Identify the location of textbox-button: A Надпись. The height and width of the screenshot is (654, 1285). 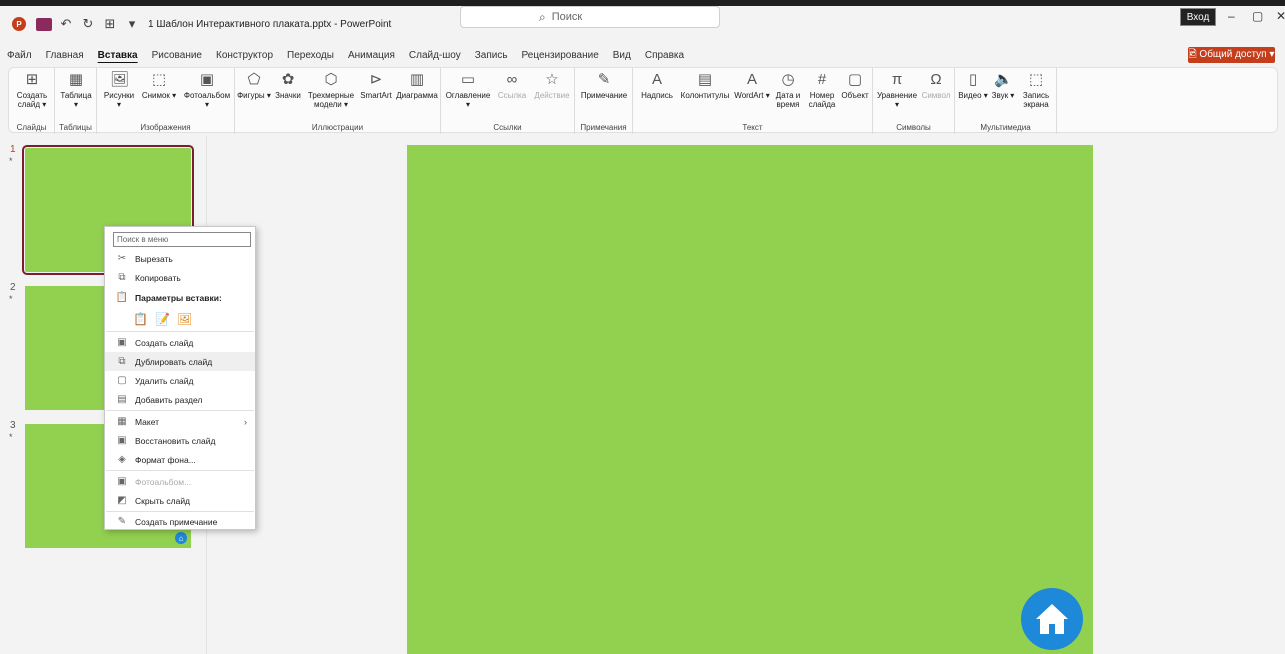
(657, 86).